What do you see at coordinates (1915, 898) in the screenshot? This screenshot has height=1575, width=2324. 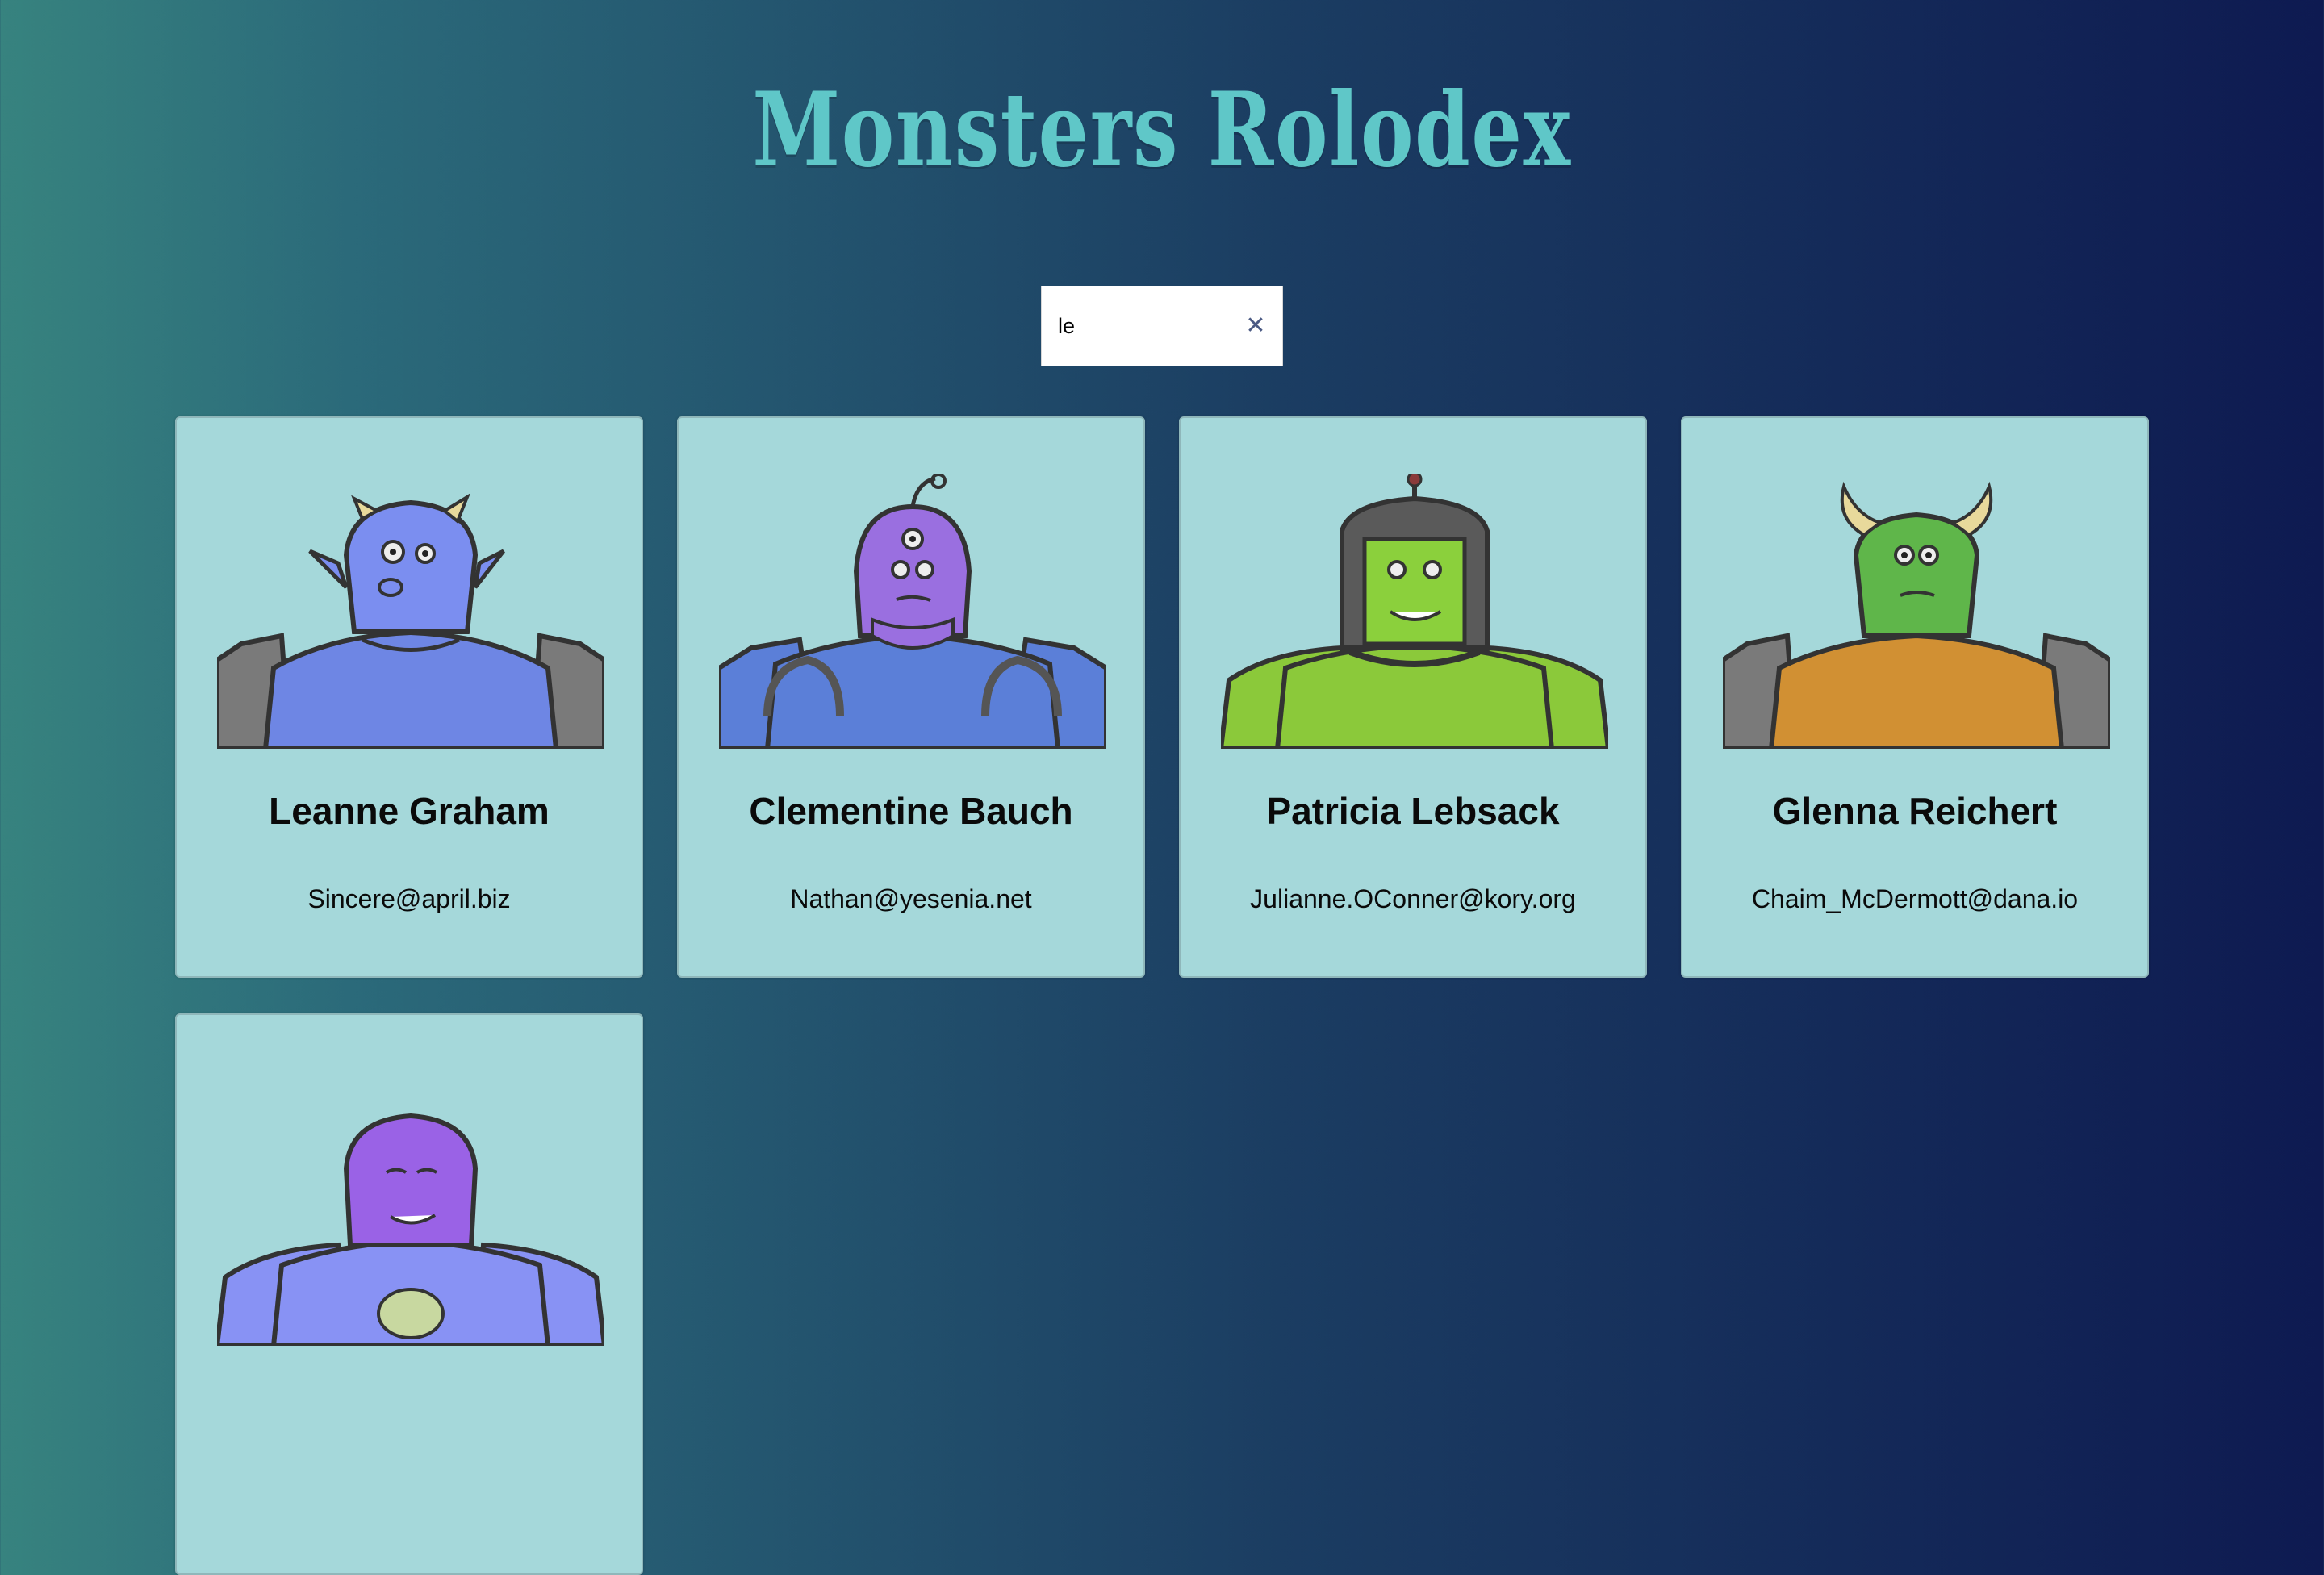 I see `monster-email: Chaim_McDermott@dana.io` at bounding box center [1915, 898].